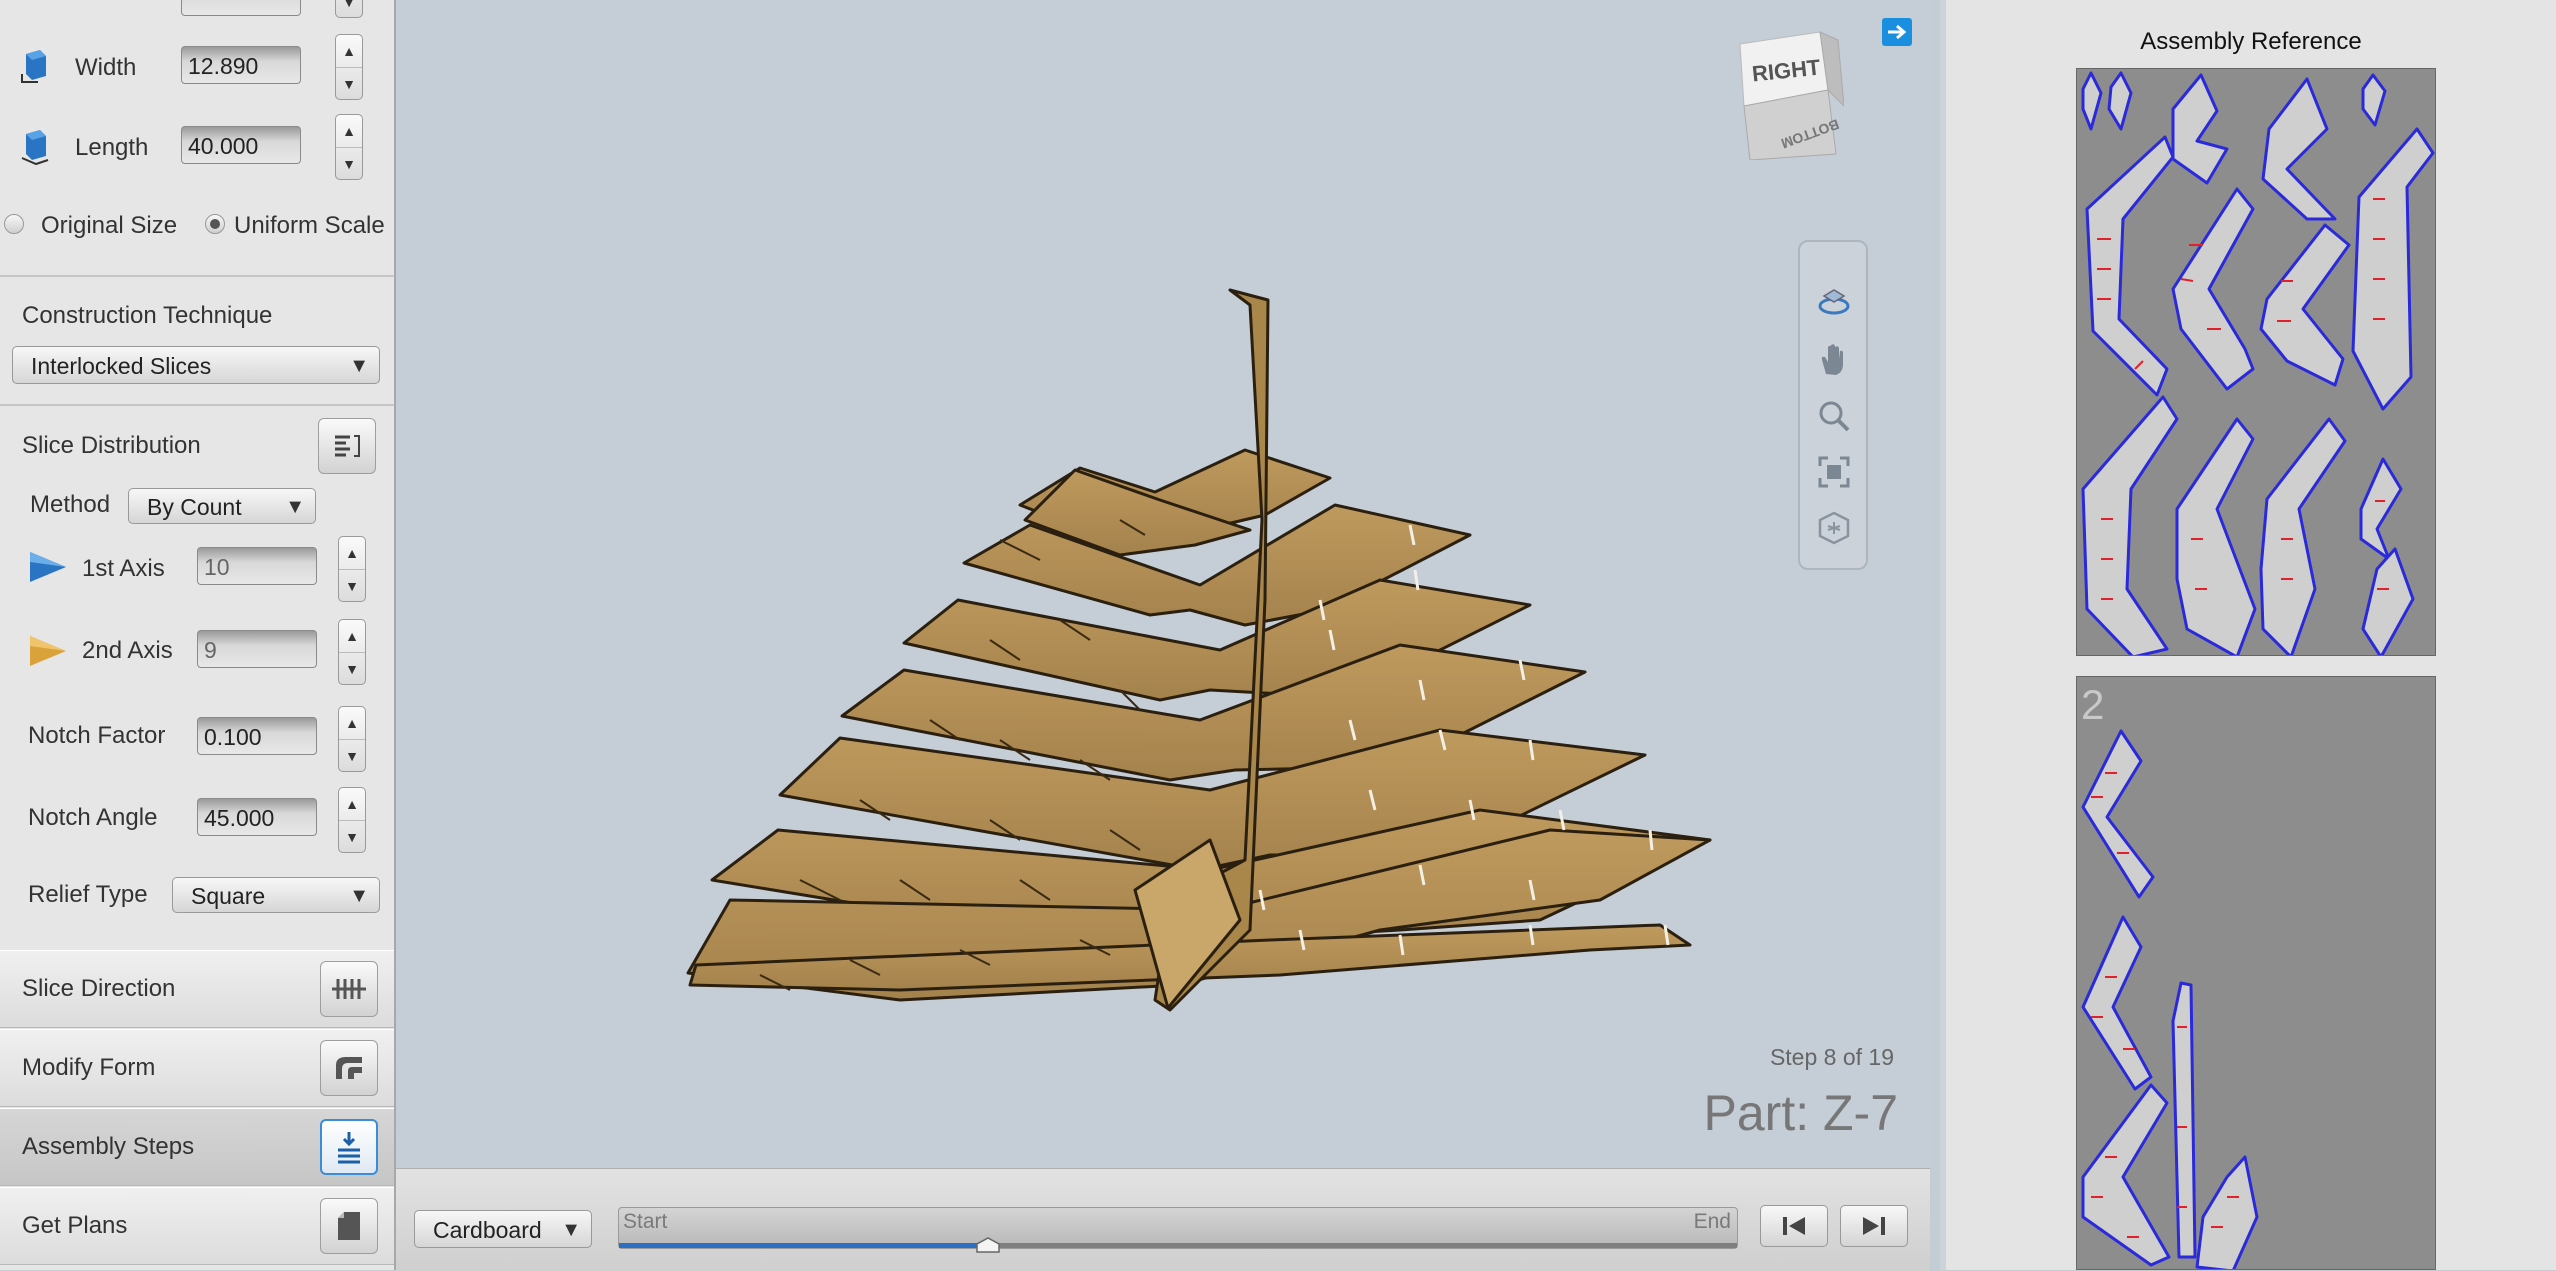 This screenshot has width=2556, height=1271. I want to click on first-axis-field: 10, so click(257, 566).